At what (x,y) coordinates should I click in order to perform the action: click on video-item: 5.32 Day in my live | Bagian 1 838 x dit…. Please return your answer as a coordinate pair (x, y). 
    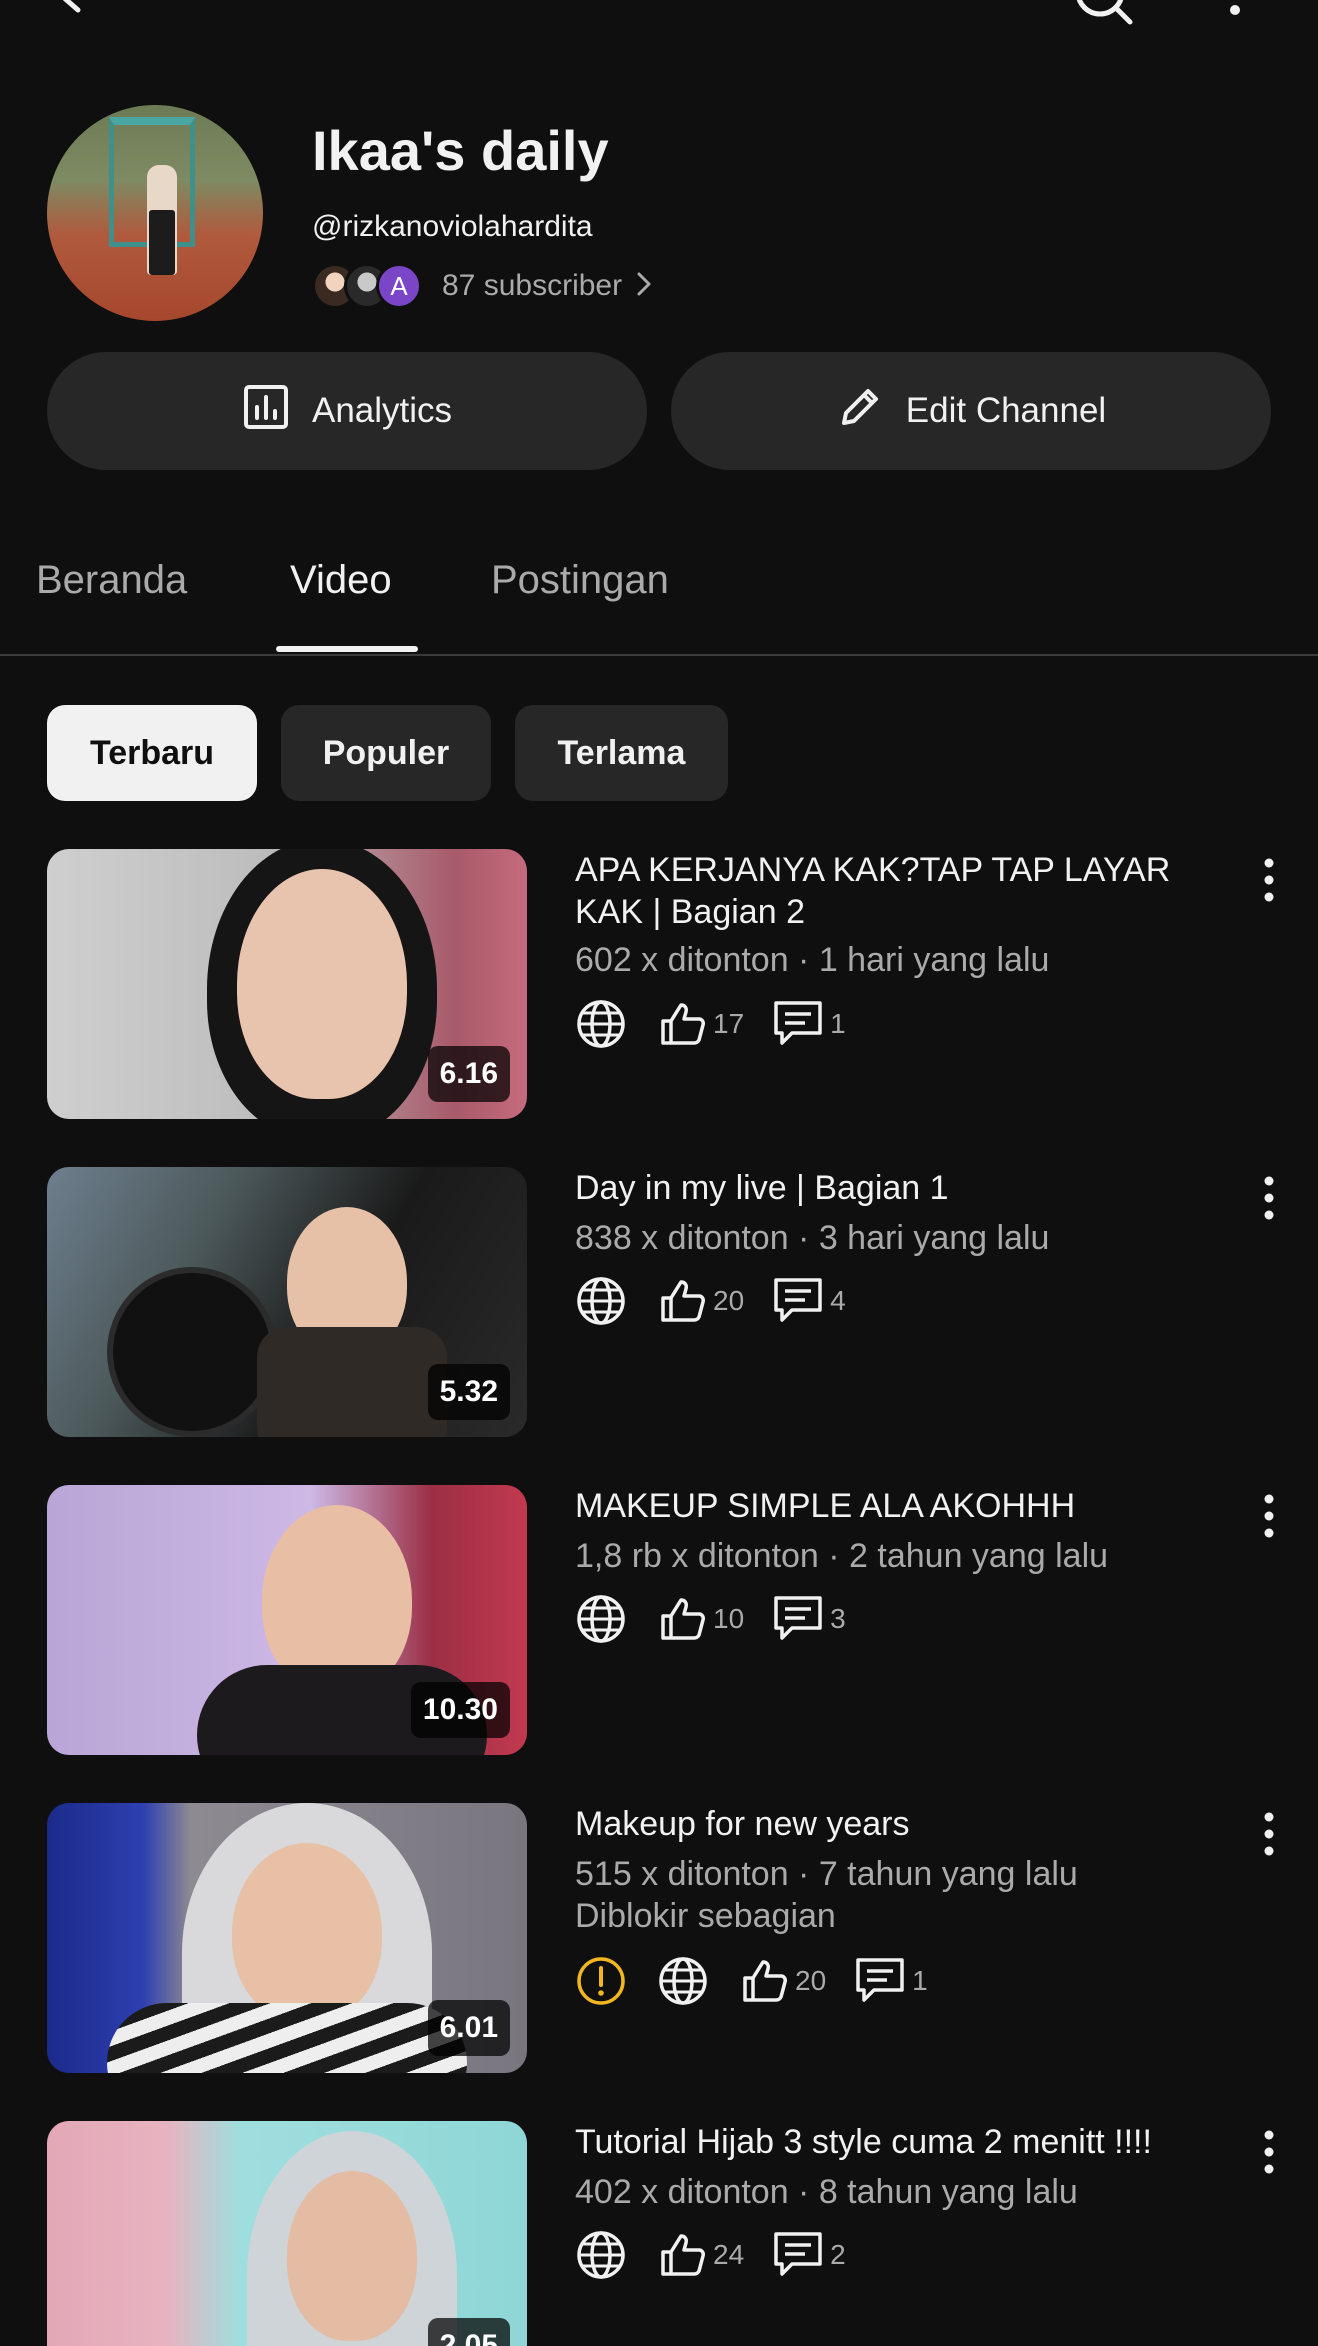
    Looking at the image, I should click on (659, 1302).